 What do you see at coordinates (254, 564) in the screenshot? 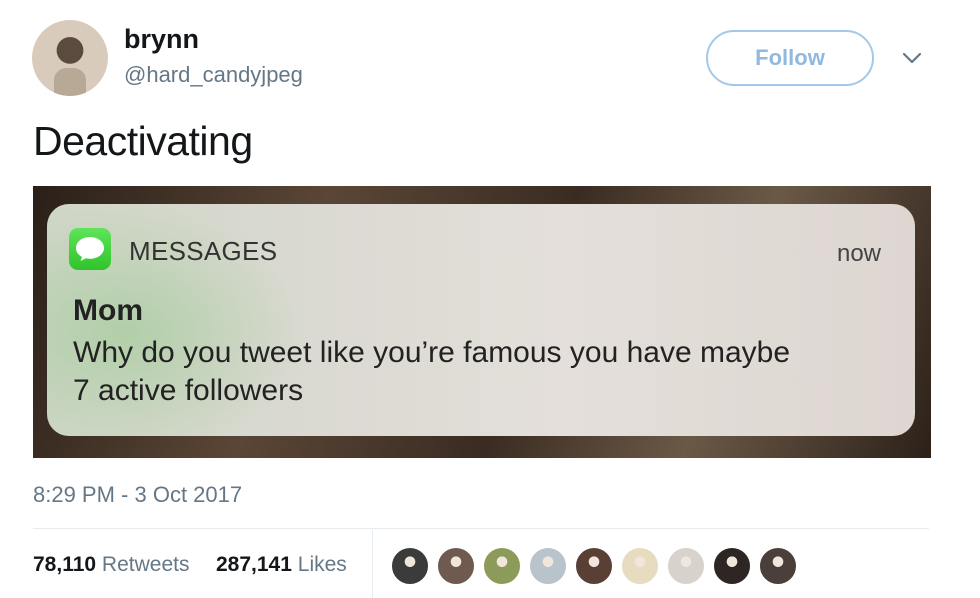
I see `likes-count: 287,141` at bounding box center [254, 564].